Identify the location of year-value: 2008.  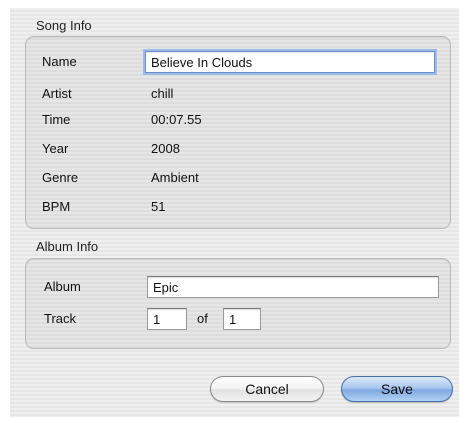
(165, 148).